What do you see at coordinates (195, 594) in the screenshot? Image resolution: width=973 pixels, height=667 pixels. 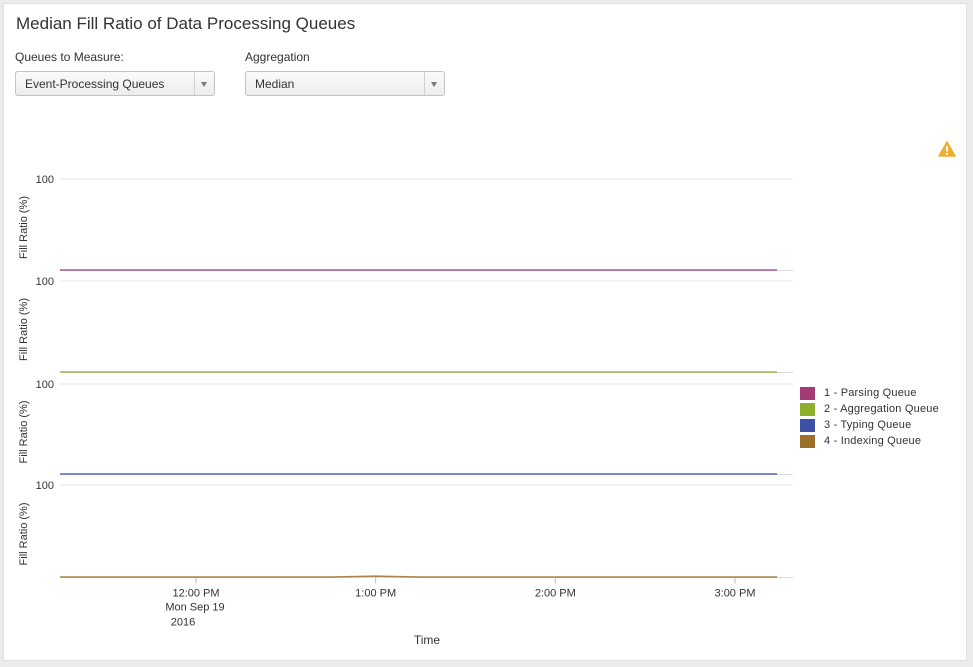 I see `x-tick-label: 12:00 PM` at bounding box center [195, 594].